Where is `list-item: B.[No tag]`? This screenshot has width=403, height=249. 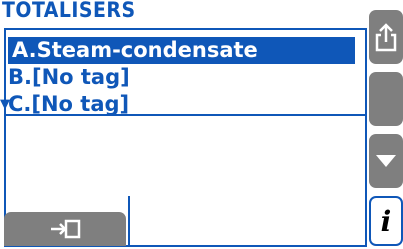
list-item: B.[No tag] is located at coordinates (69, 77).